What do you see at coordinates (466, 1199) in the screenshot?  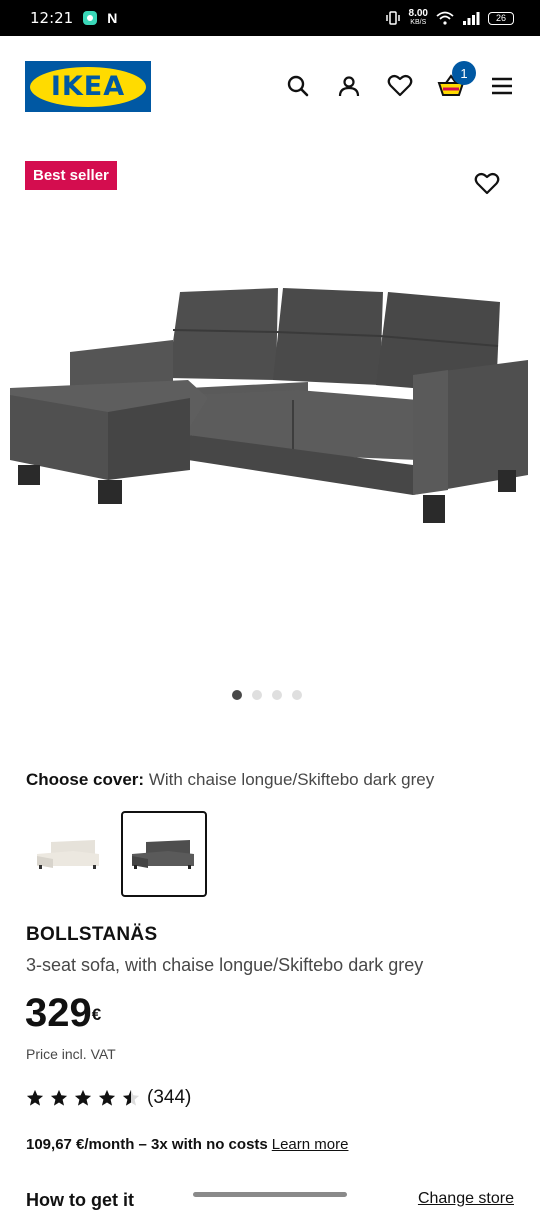 I see `change-store-link: Change store` at bounding box center [466, 1199].